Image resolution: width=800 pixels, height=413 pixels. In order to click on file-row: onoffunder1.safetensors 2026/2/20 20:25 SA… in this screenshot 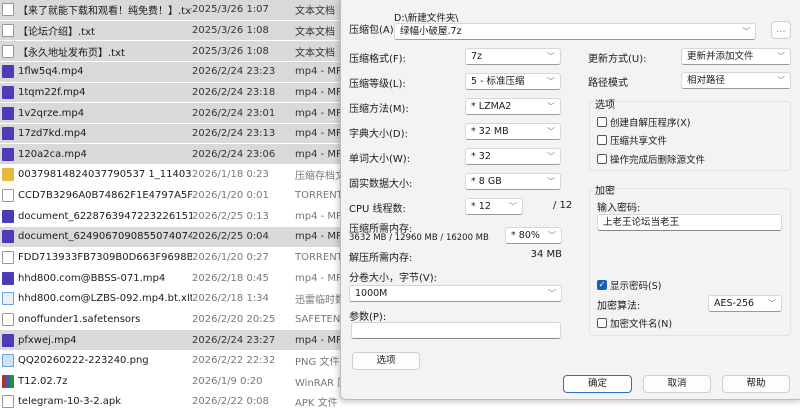, I will do `click(172, 320)`.